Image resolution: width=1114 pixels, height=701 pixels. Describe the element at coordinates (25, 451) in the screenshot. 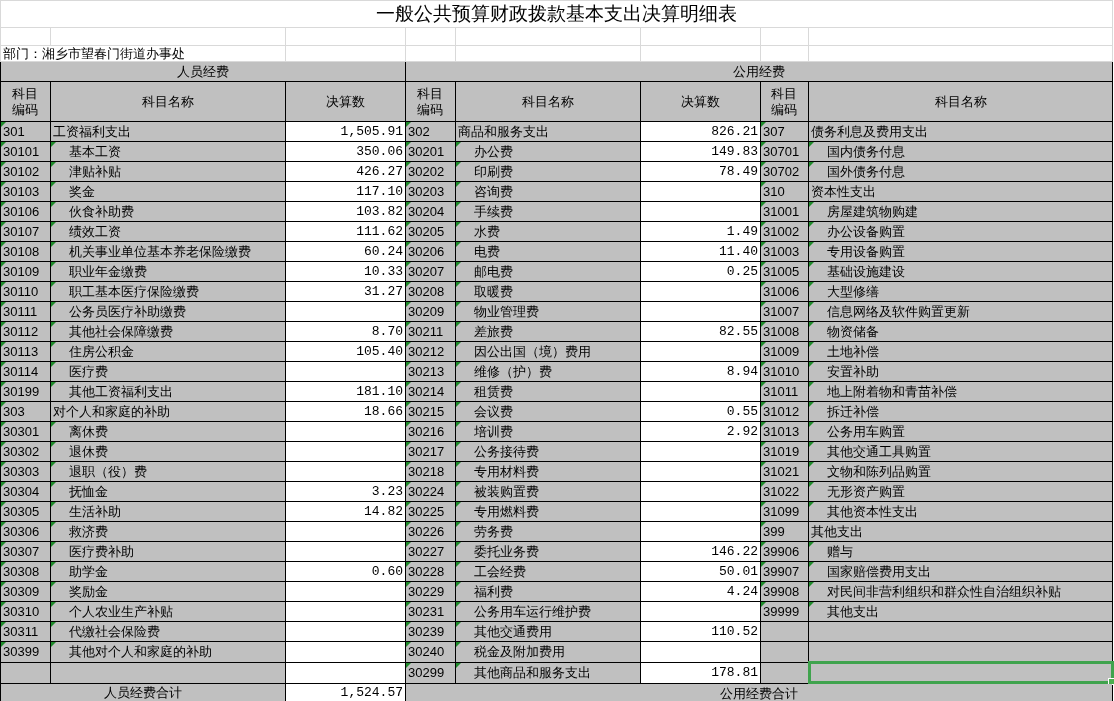

I see `table-cell: 30302` at that location.